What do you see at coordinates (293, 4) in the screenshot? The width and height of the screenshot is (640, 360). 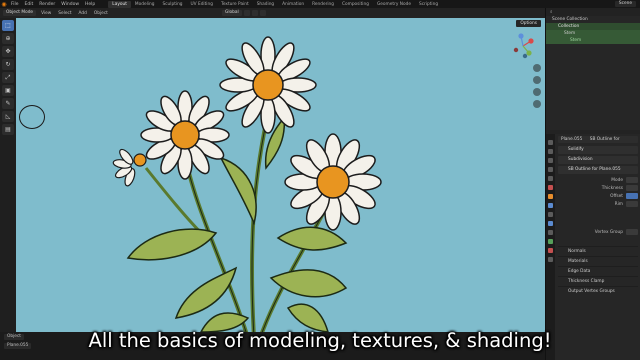 I see `tab-animation: Animation` at bounding box center [293, 4].